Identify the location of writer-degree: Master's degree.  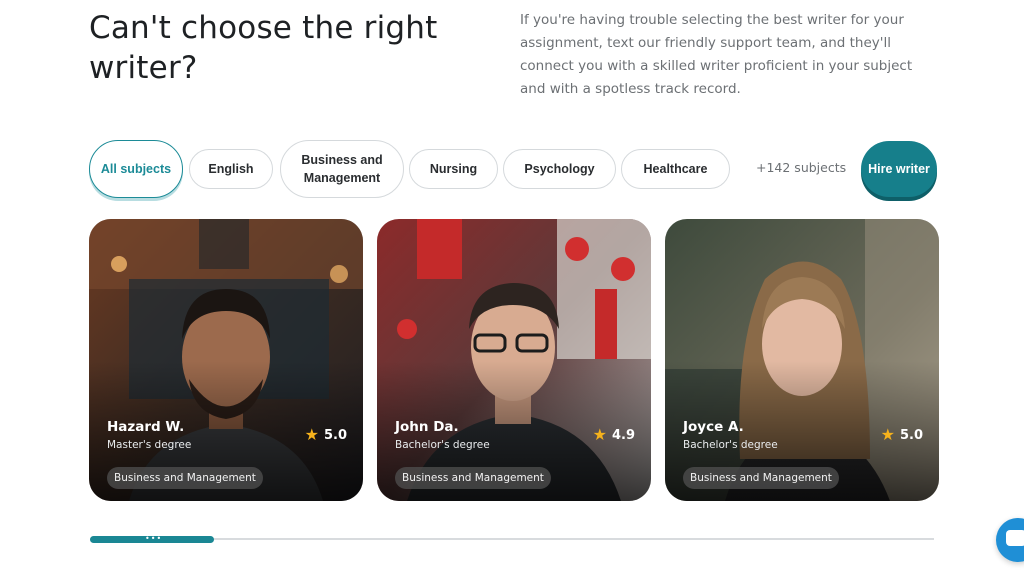
(149, 445).